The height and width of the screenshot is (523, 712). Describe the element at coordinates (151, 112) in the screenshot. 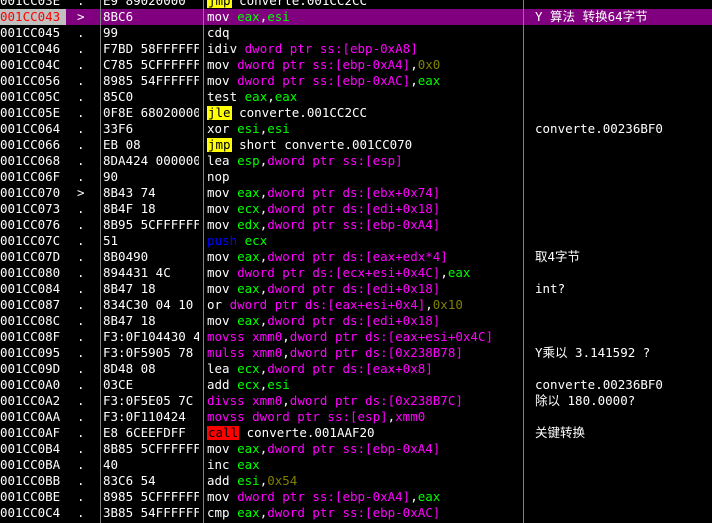

I see `hex-bytes-cell: 0F8E 68020000` at that location.